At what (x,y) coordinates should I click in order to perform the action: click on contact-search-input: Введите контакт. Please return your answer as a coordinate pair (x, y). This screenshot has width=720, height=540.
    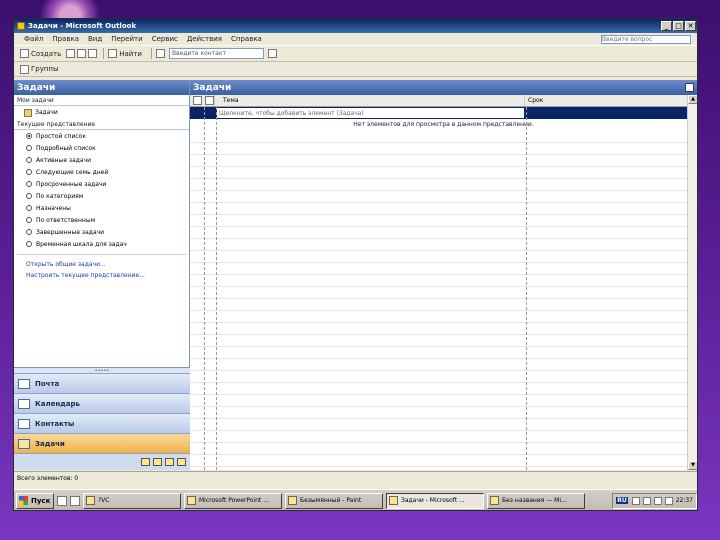
    Looking at the image, I should click on (216, 53).